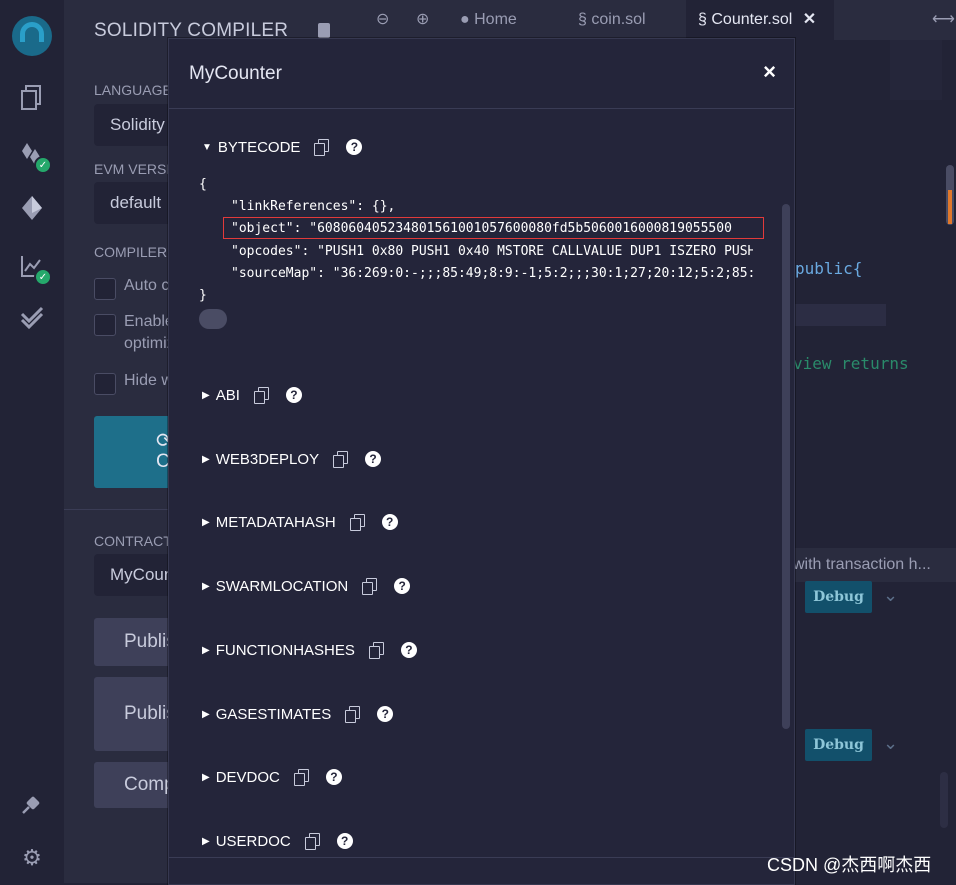 Image resolution: width=956 pixels, height=885 pixels. What do you see at coordinates (809, 19) in the screenshot?
I see `close-tab-icon: ✕` at bounding box center [809, 19].